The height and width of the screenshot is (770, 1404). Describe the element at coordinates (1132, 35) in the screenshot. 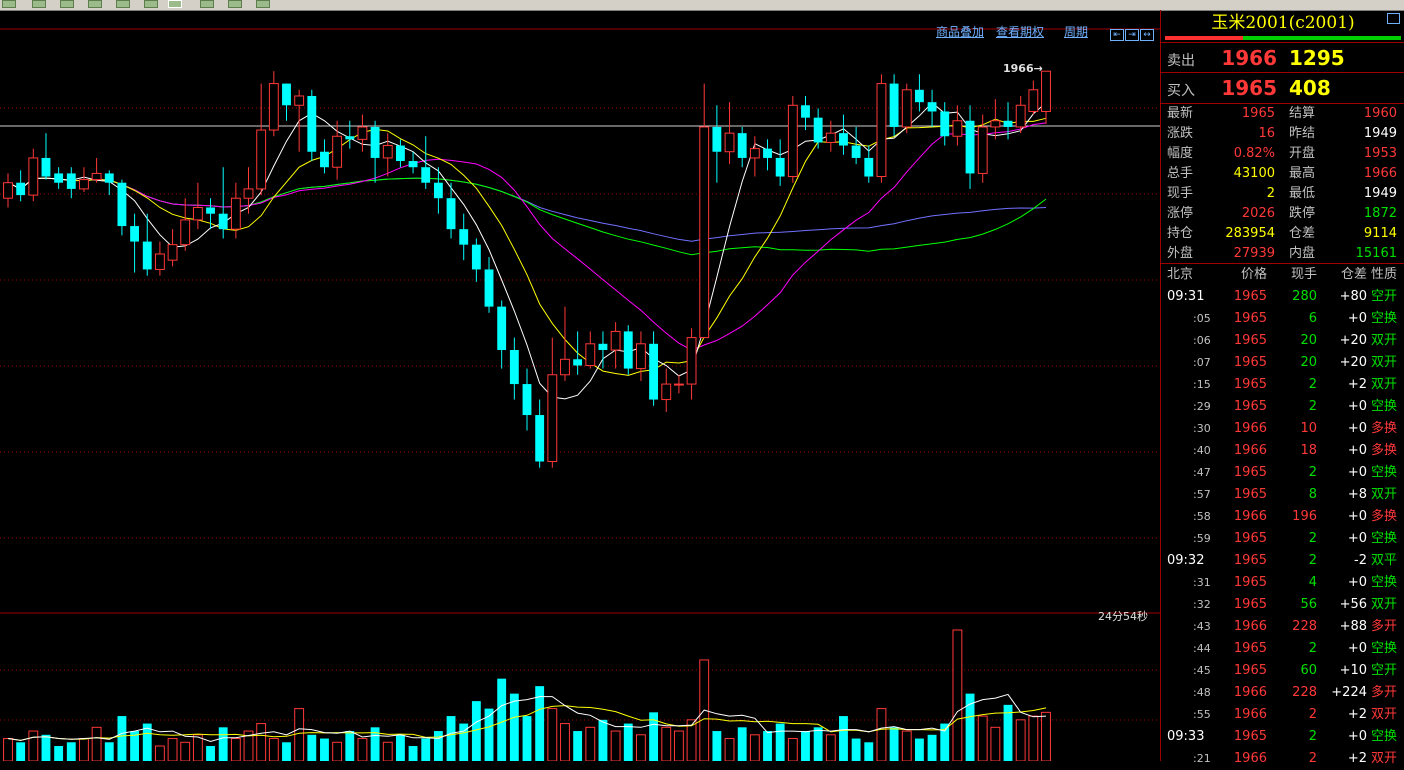

I see `expand-icon: ⇥` at that location.